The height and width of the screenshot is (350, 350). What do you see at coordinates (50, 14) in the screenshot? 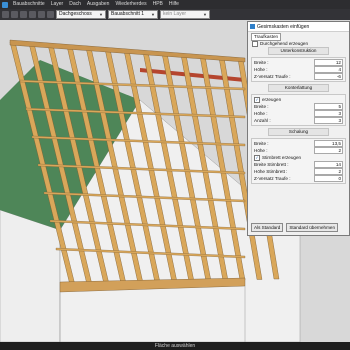
I see `settings-icon` at bounding box center [50, 14].